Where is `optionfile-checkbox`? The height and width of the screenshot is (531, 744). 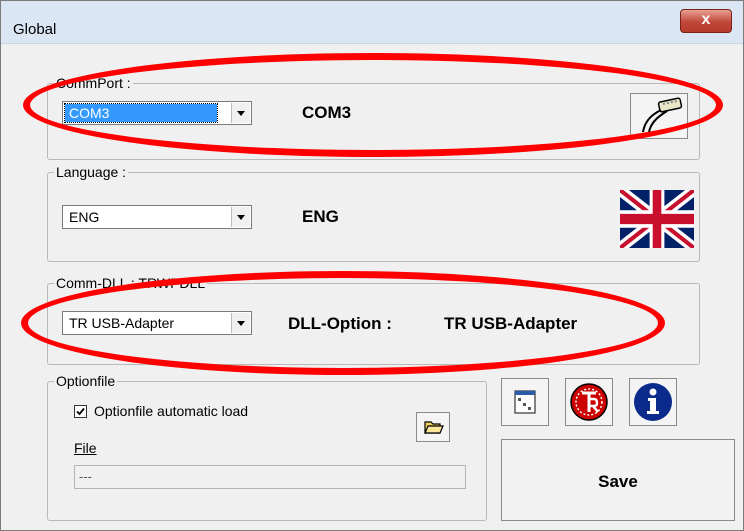
optionfile-checkbox is located at coordinates (80, 411).